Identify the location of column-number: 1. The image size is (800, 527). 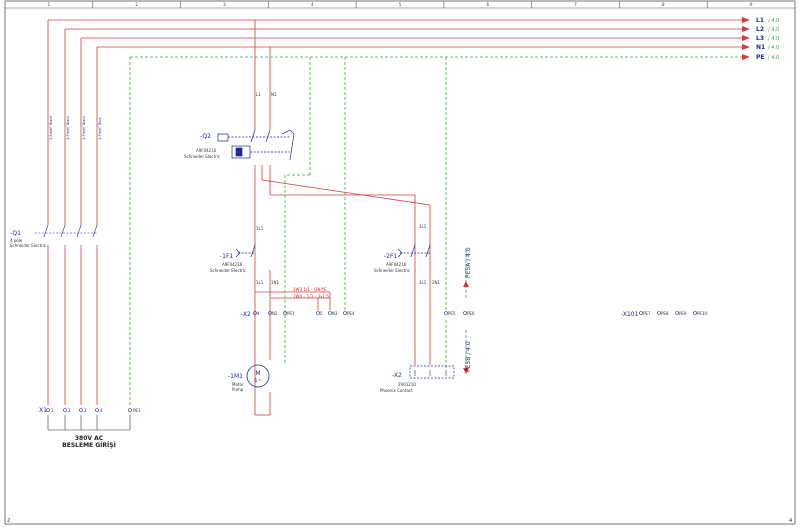
(49, 4).